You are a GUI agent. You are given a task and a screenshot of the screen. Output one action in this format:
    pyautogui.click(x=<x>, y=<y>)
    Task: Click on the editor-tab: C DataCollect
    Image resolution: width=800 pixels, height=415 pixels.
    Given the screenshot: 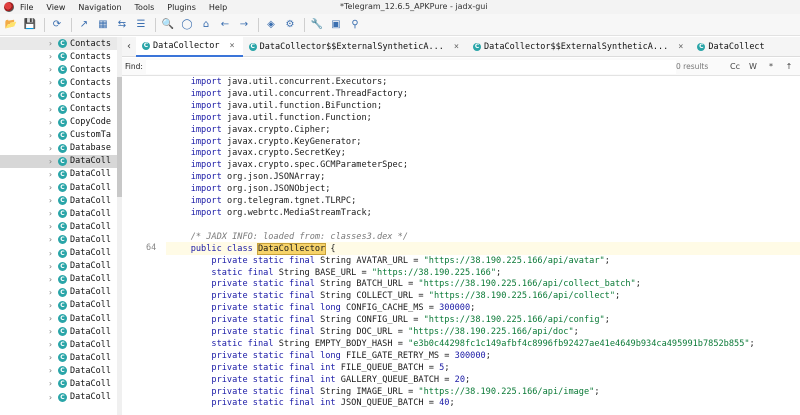 What is the action you would take?
    pyautogui.click(x=731, y=47)
    